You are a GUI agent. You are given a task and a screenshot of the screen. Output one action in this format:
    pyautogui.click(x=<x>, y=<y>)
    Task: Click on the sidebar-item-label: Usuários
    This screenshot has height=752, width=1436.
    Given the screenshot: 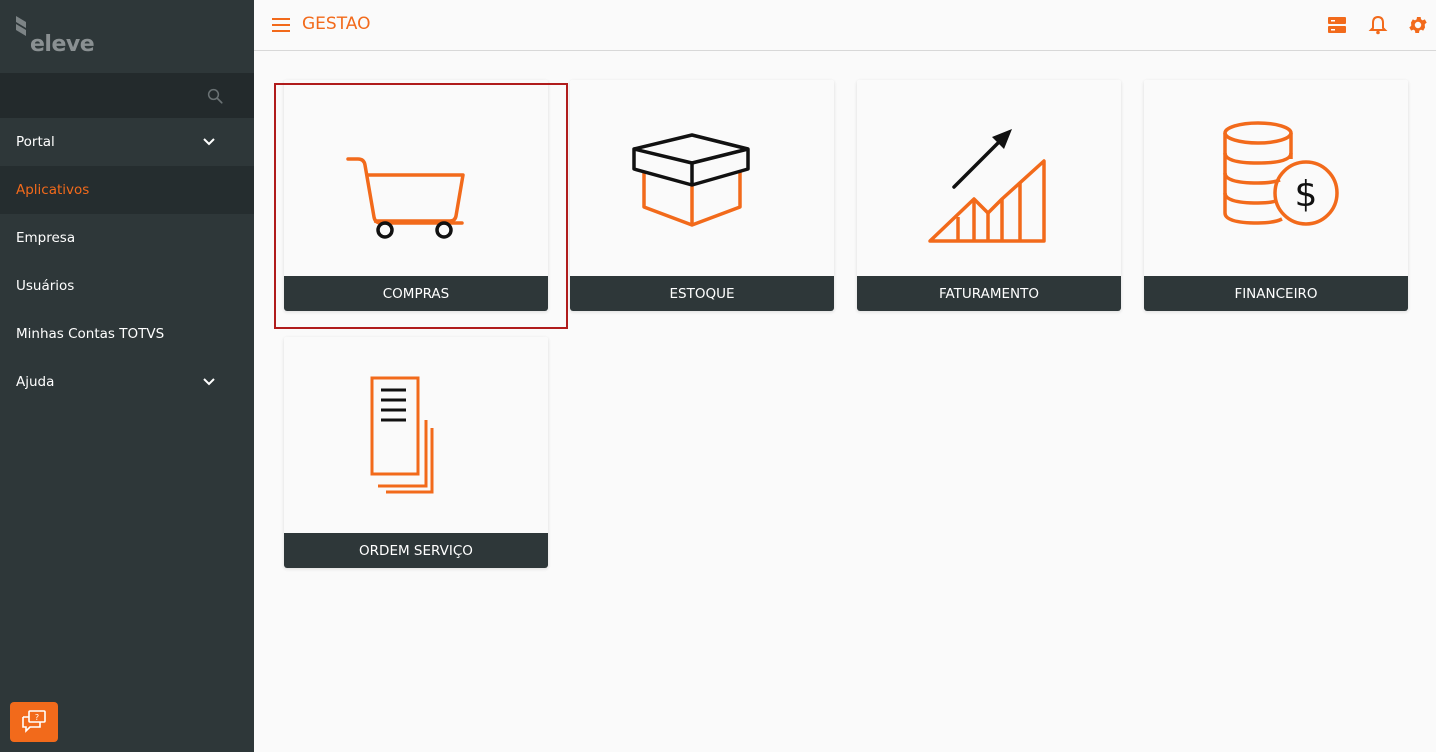 What is the action you would take?
    pyautogui.click(x=45, y=286)
    